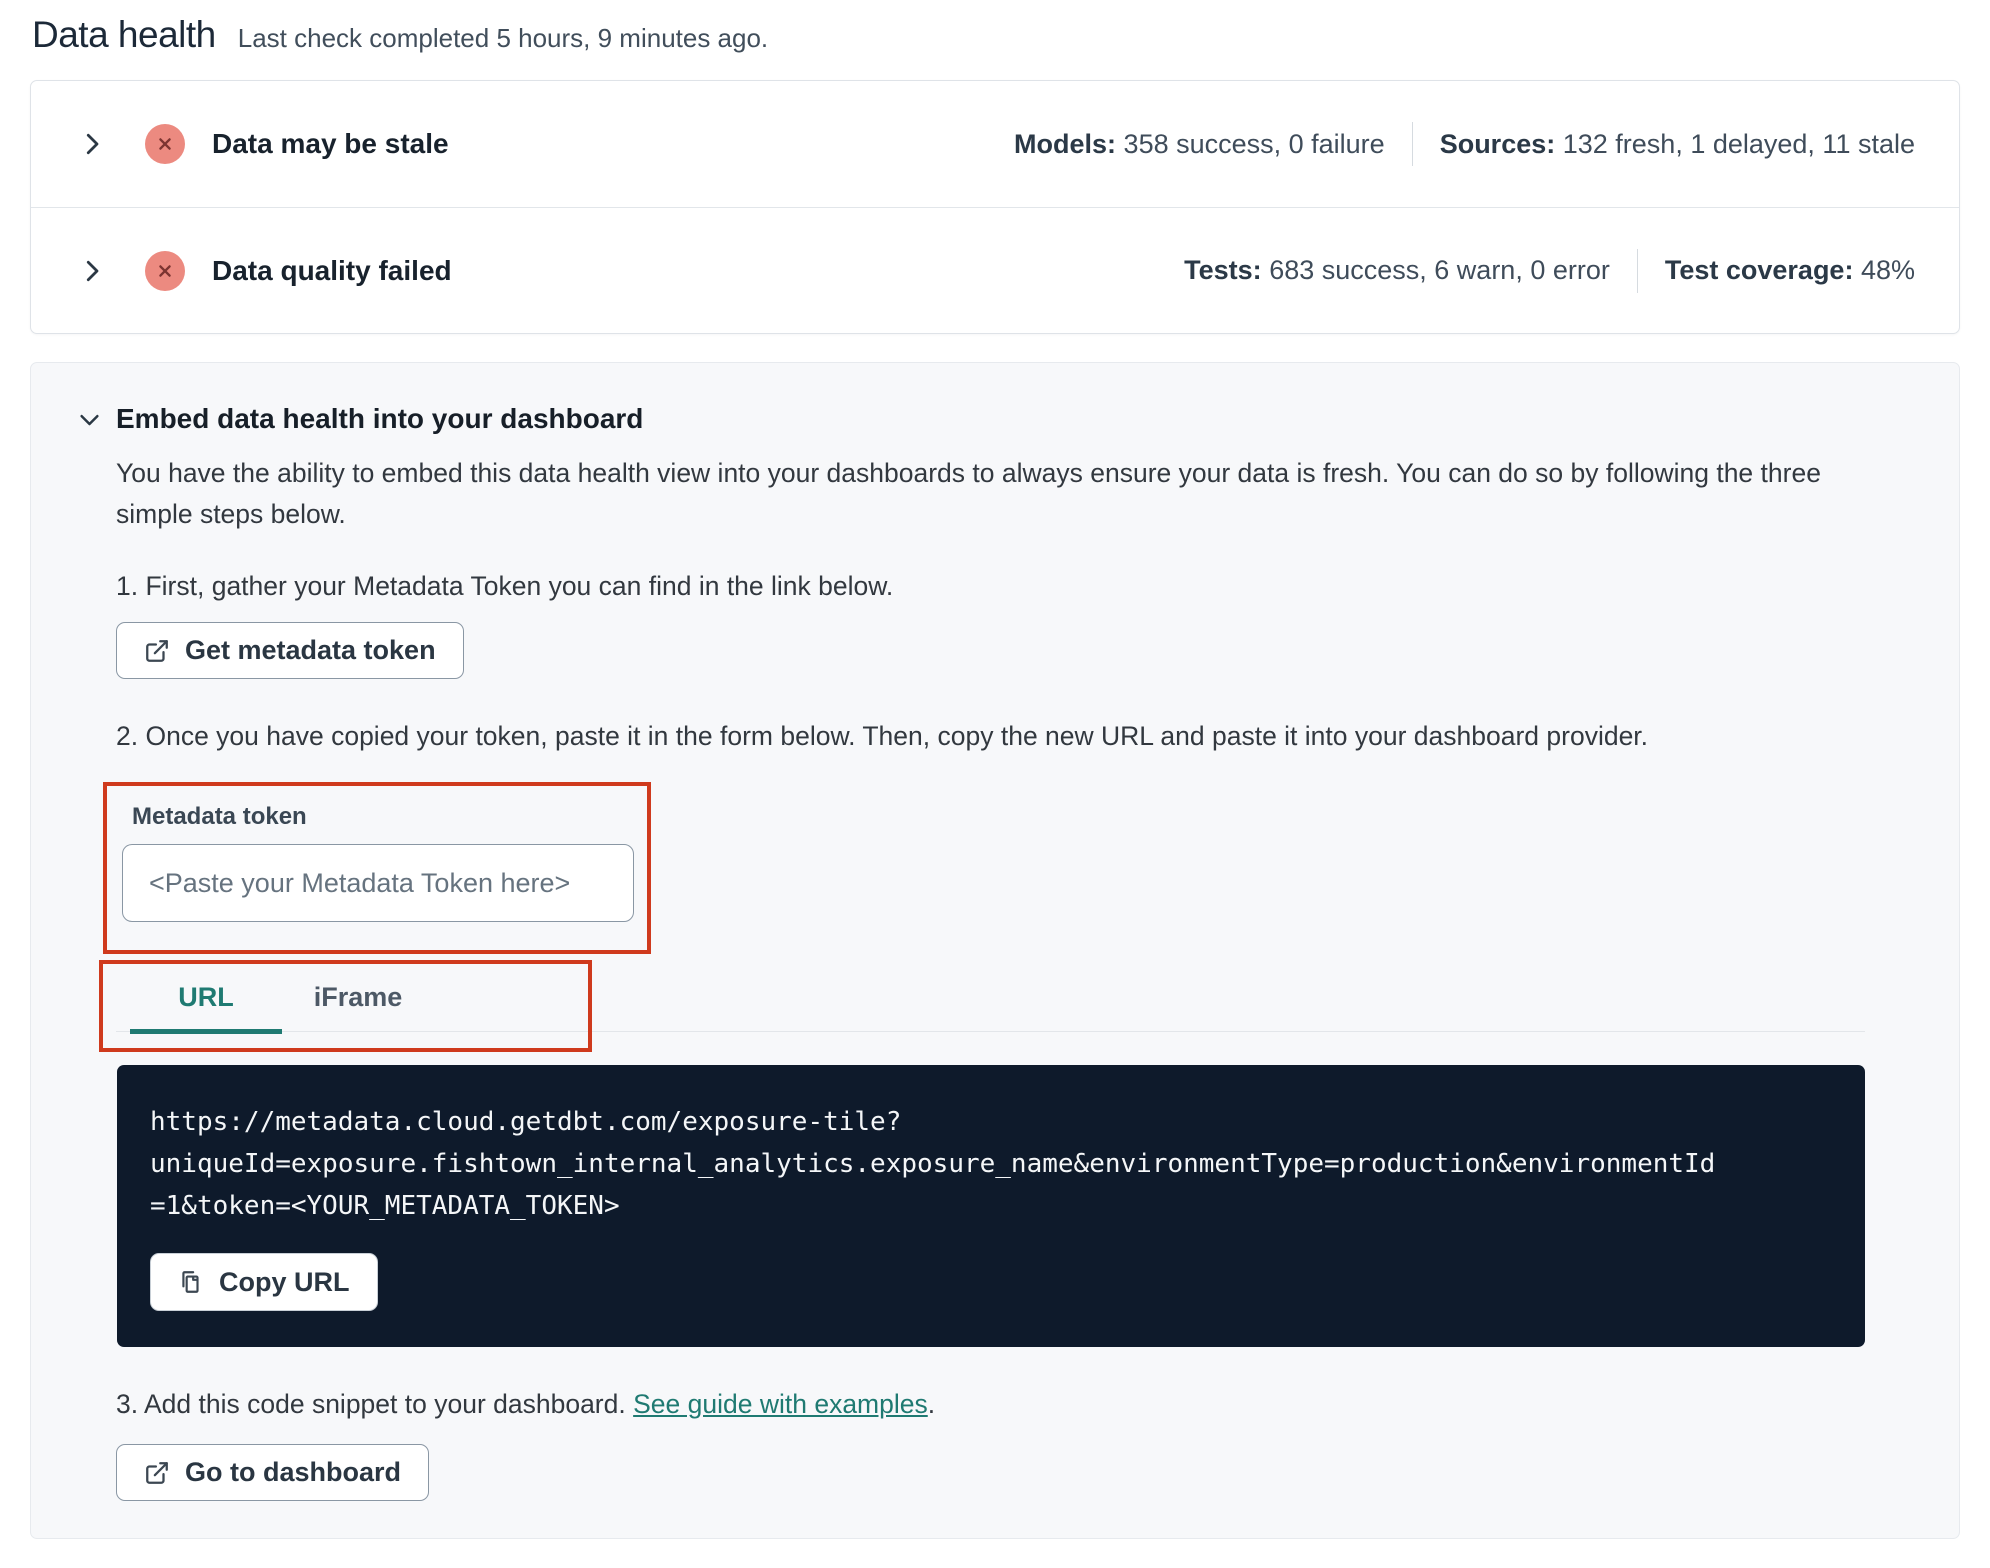  I want to click on models-stat: Models: 358 success, 0 failure, so click(1199, 144).